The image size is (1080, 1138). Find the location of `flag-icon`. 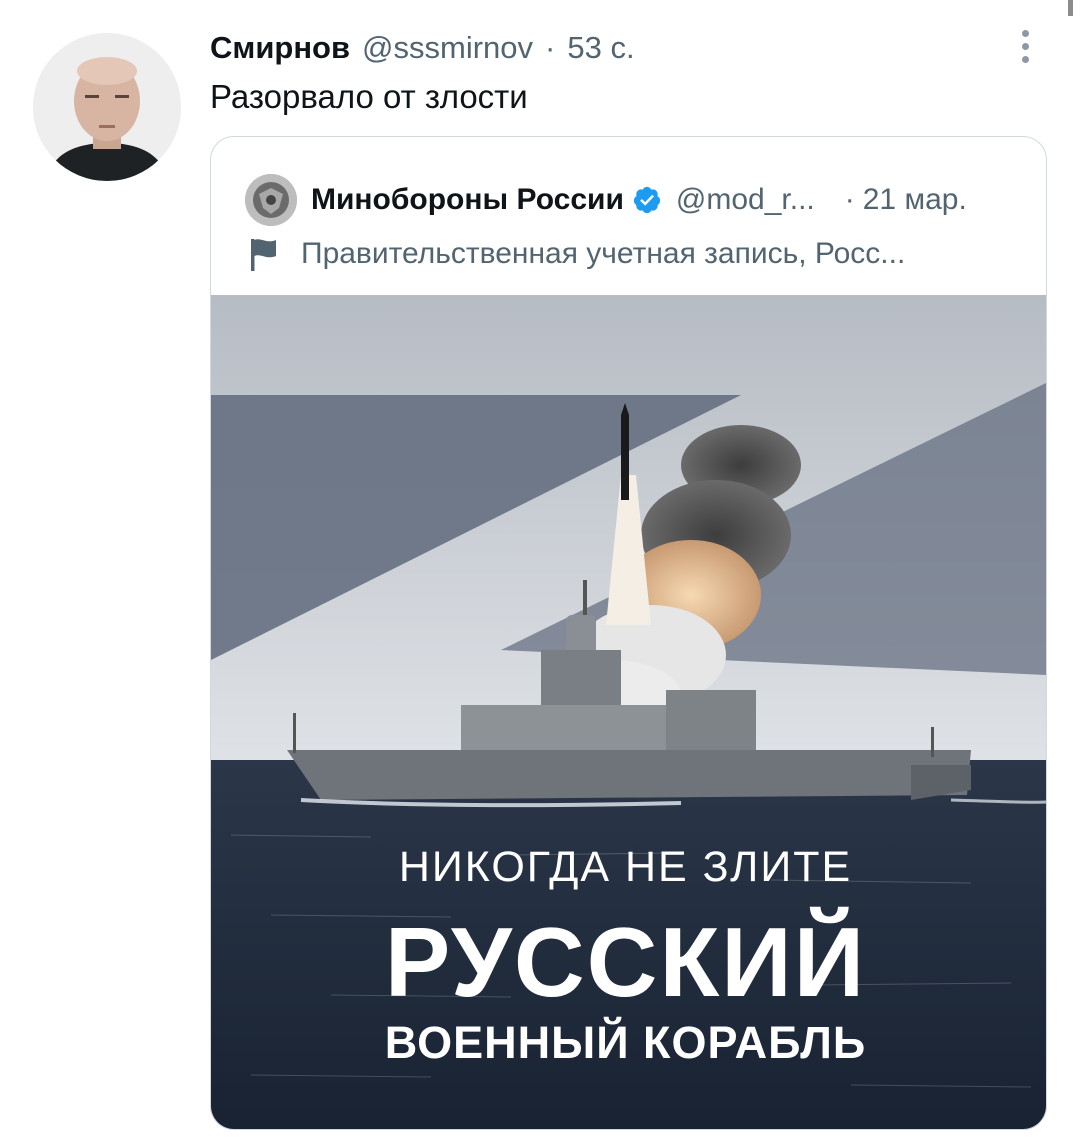

flag-icon is located at coordinates (263, 255).